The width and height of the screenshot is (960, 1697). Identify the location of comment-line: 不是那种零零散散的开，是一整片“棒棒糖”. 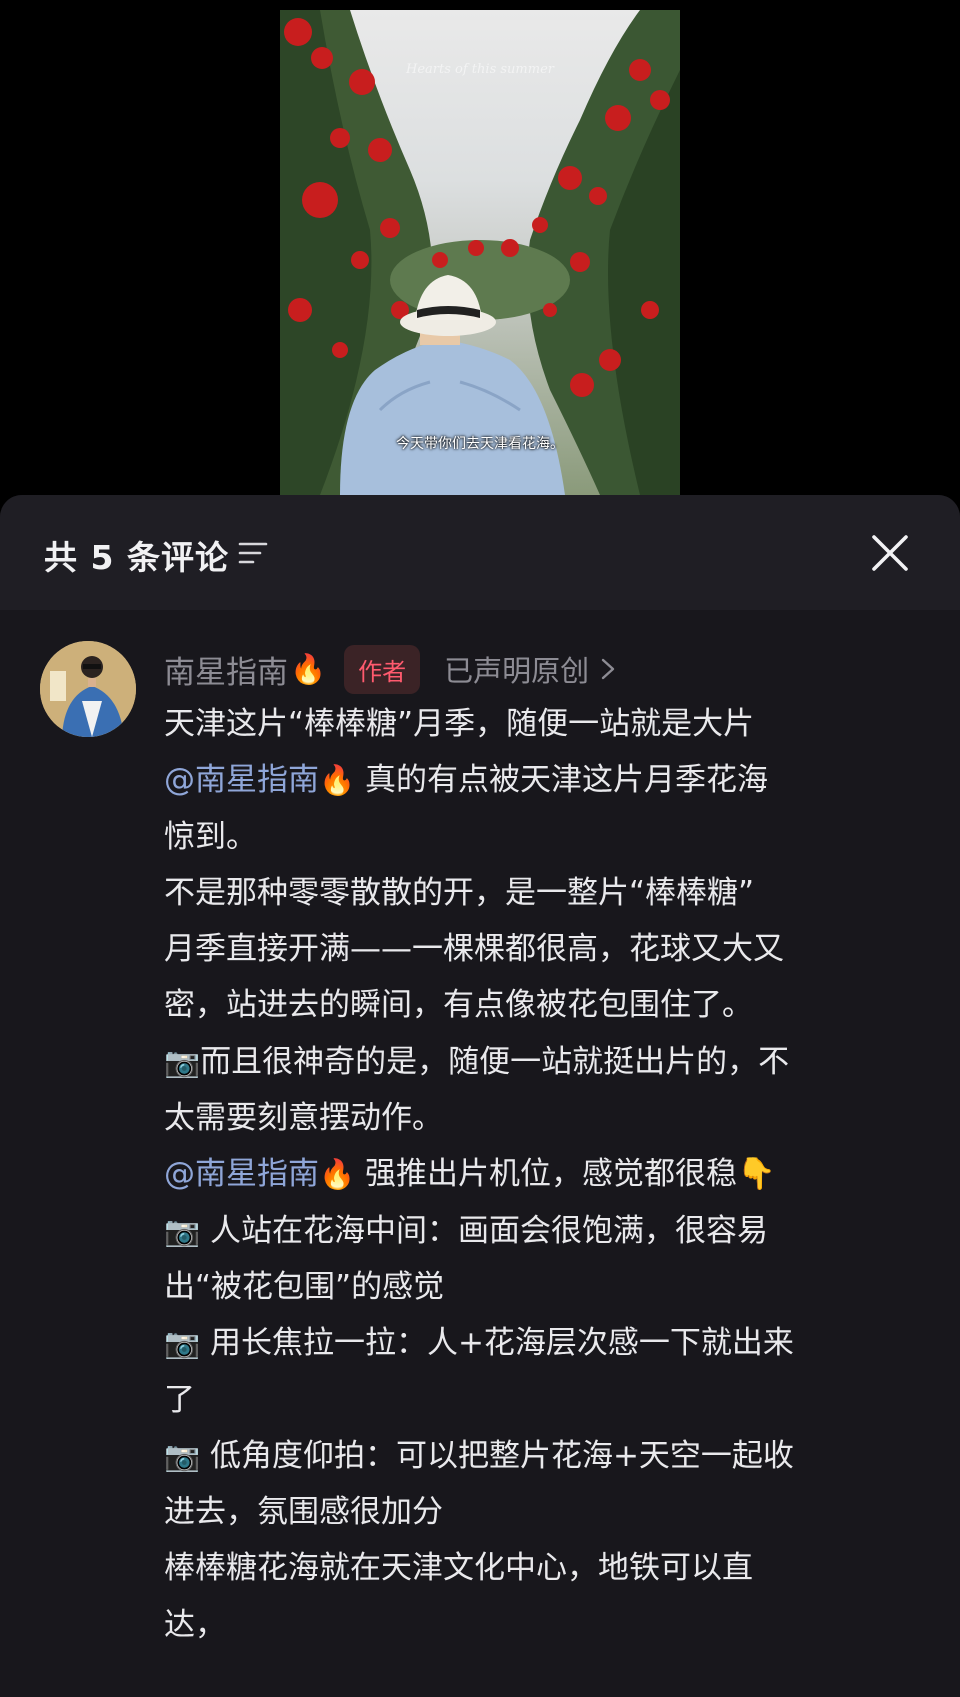
(549, 893).